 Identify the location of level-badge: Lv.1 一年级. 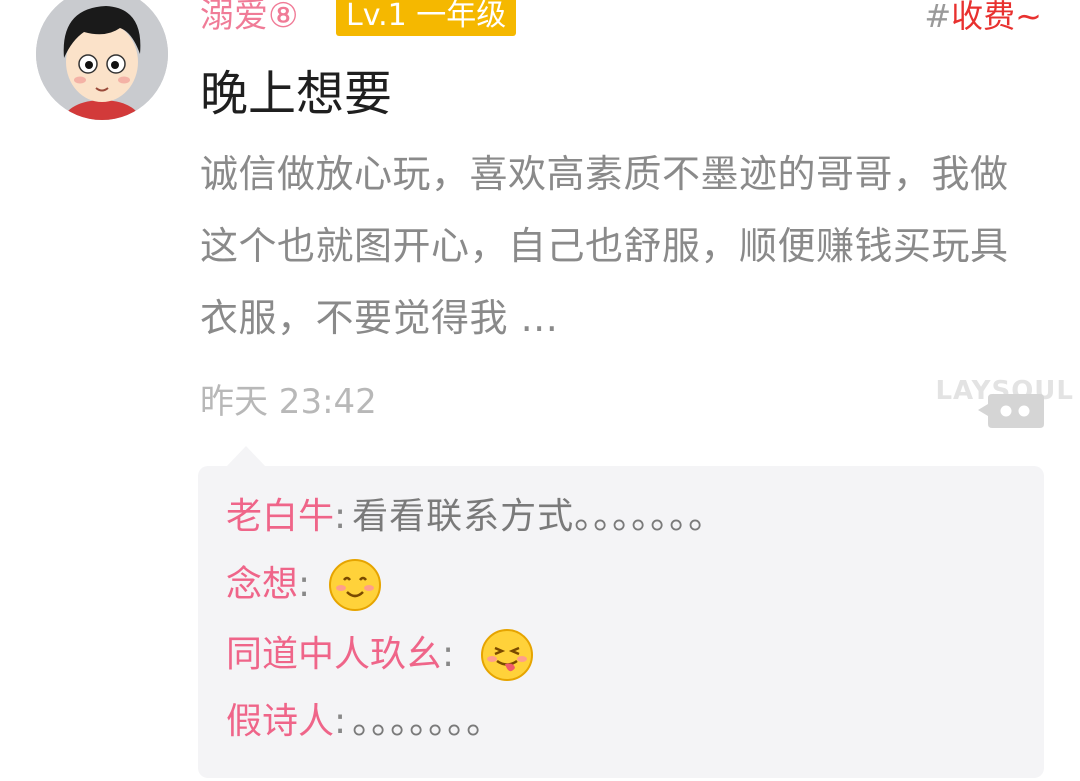
(426, 18).